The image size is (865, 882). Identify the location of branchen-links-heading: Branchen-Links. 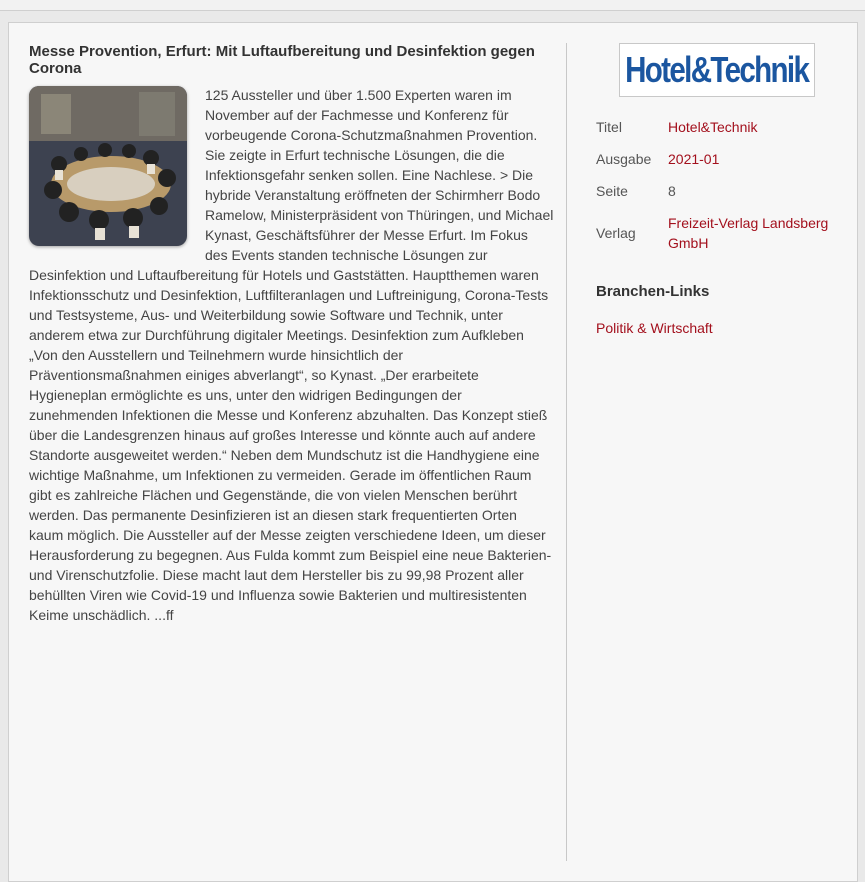
(653, 291).